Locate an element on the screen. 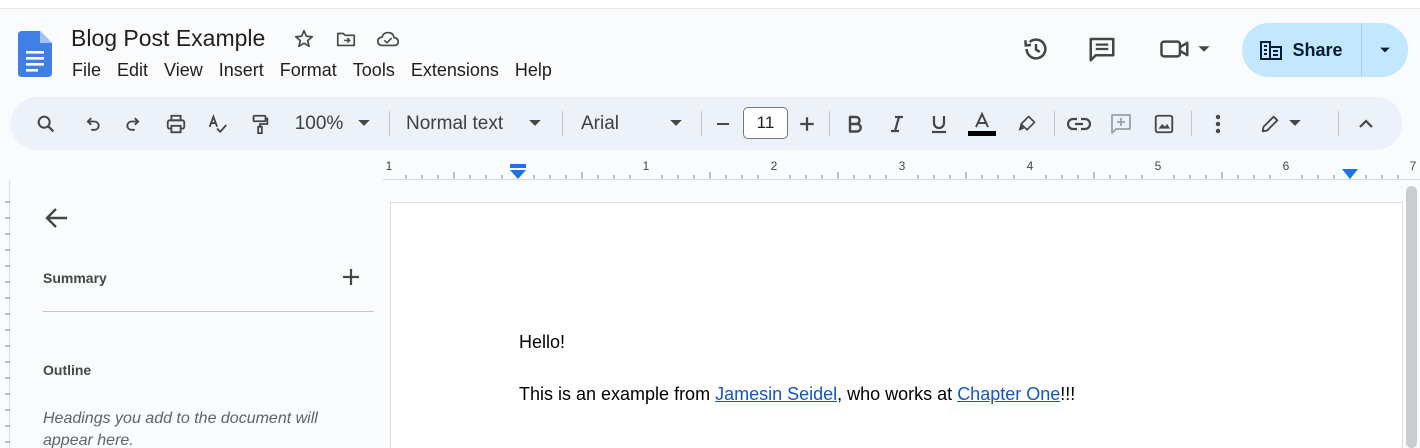 Image resolution: width=1420 pixels, height=448 pixels. style-dropdown-icon is located at coordinates (535, 123).